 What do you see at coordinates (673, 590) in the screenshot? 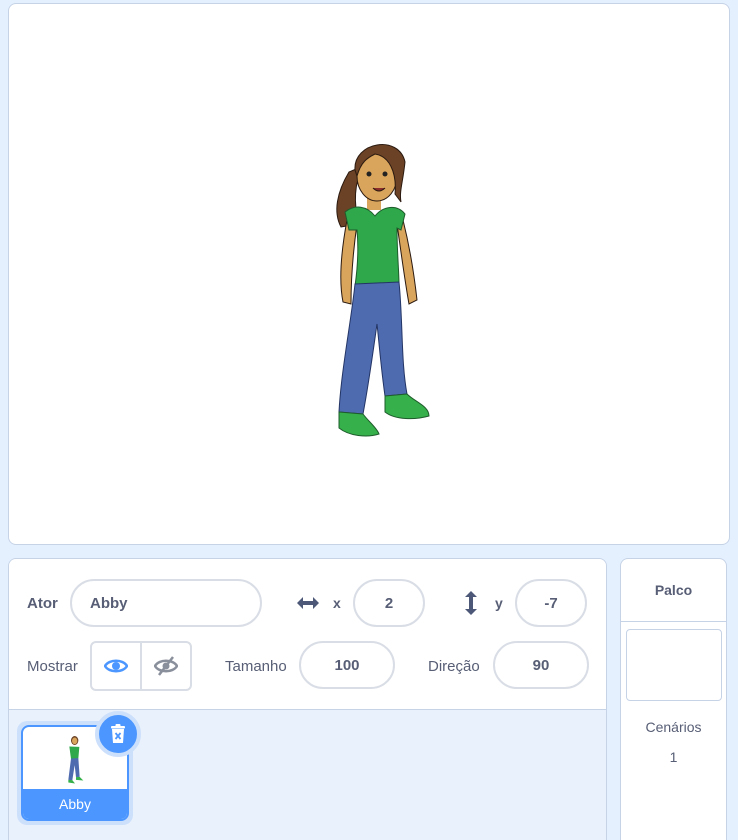
I see `stage-title: Palco` at bounding box center [673, 590].